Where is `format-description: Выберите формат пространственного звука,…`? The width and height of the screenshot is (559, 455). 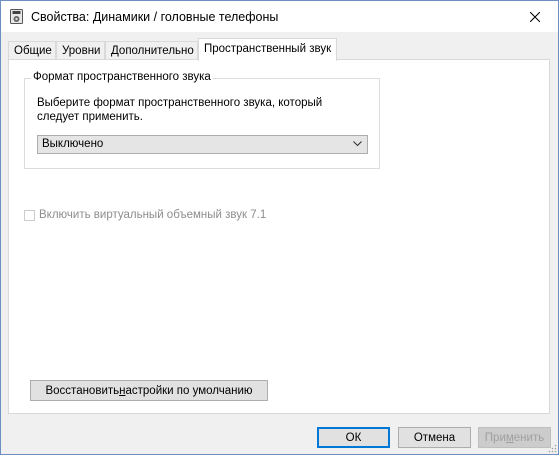
format-description: Выберите формат пространственного звука,… is located at coordinates (180, 110).